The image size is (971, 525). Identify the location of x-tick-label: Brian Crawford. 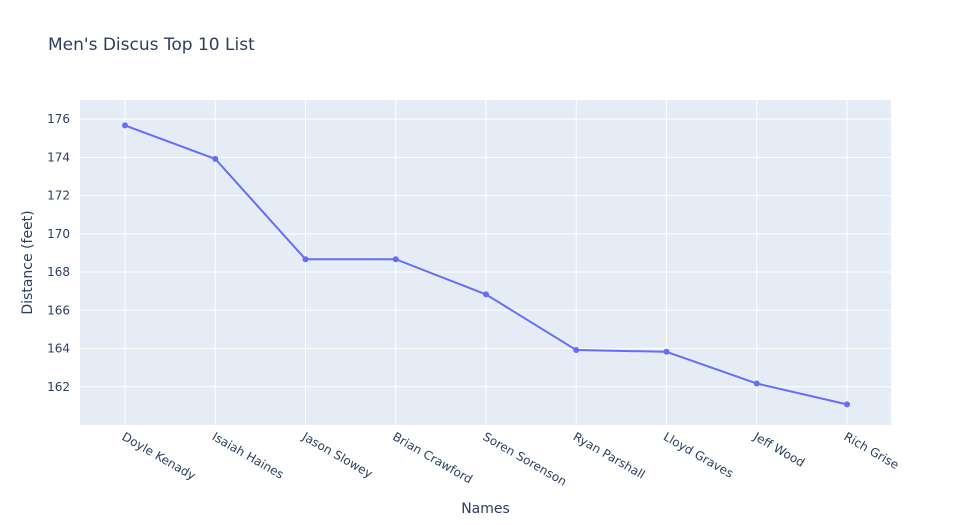
(432, 457).